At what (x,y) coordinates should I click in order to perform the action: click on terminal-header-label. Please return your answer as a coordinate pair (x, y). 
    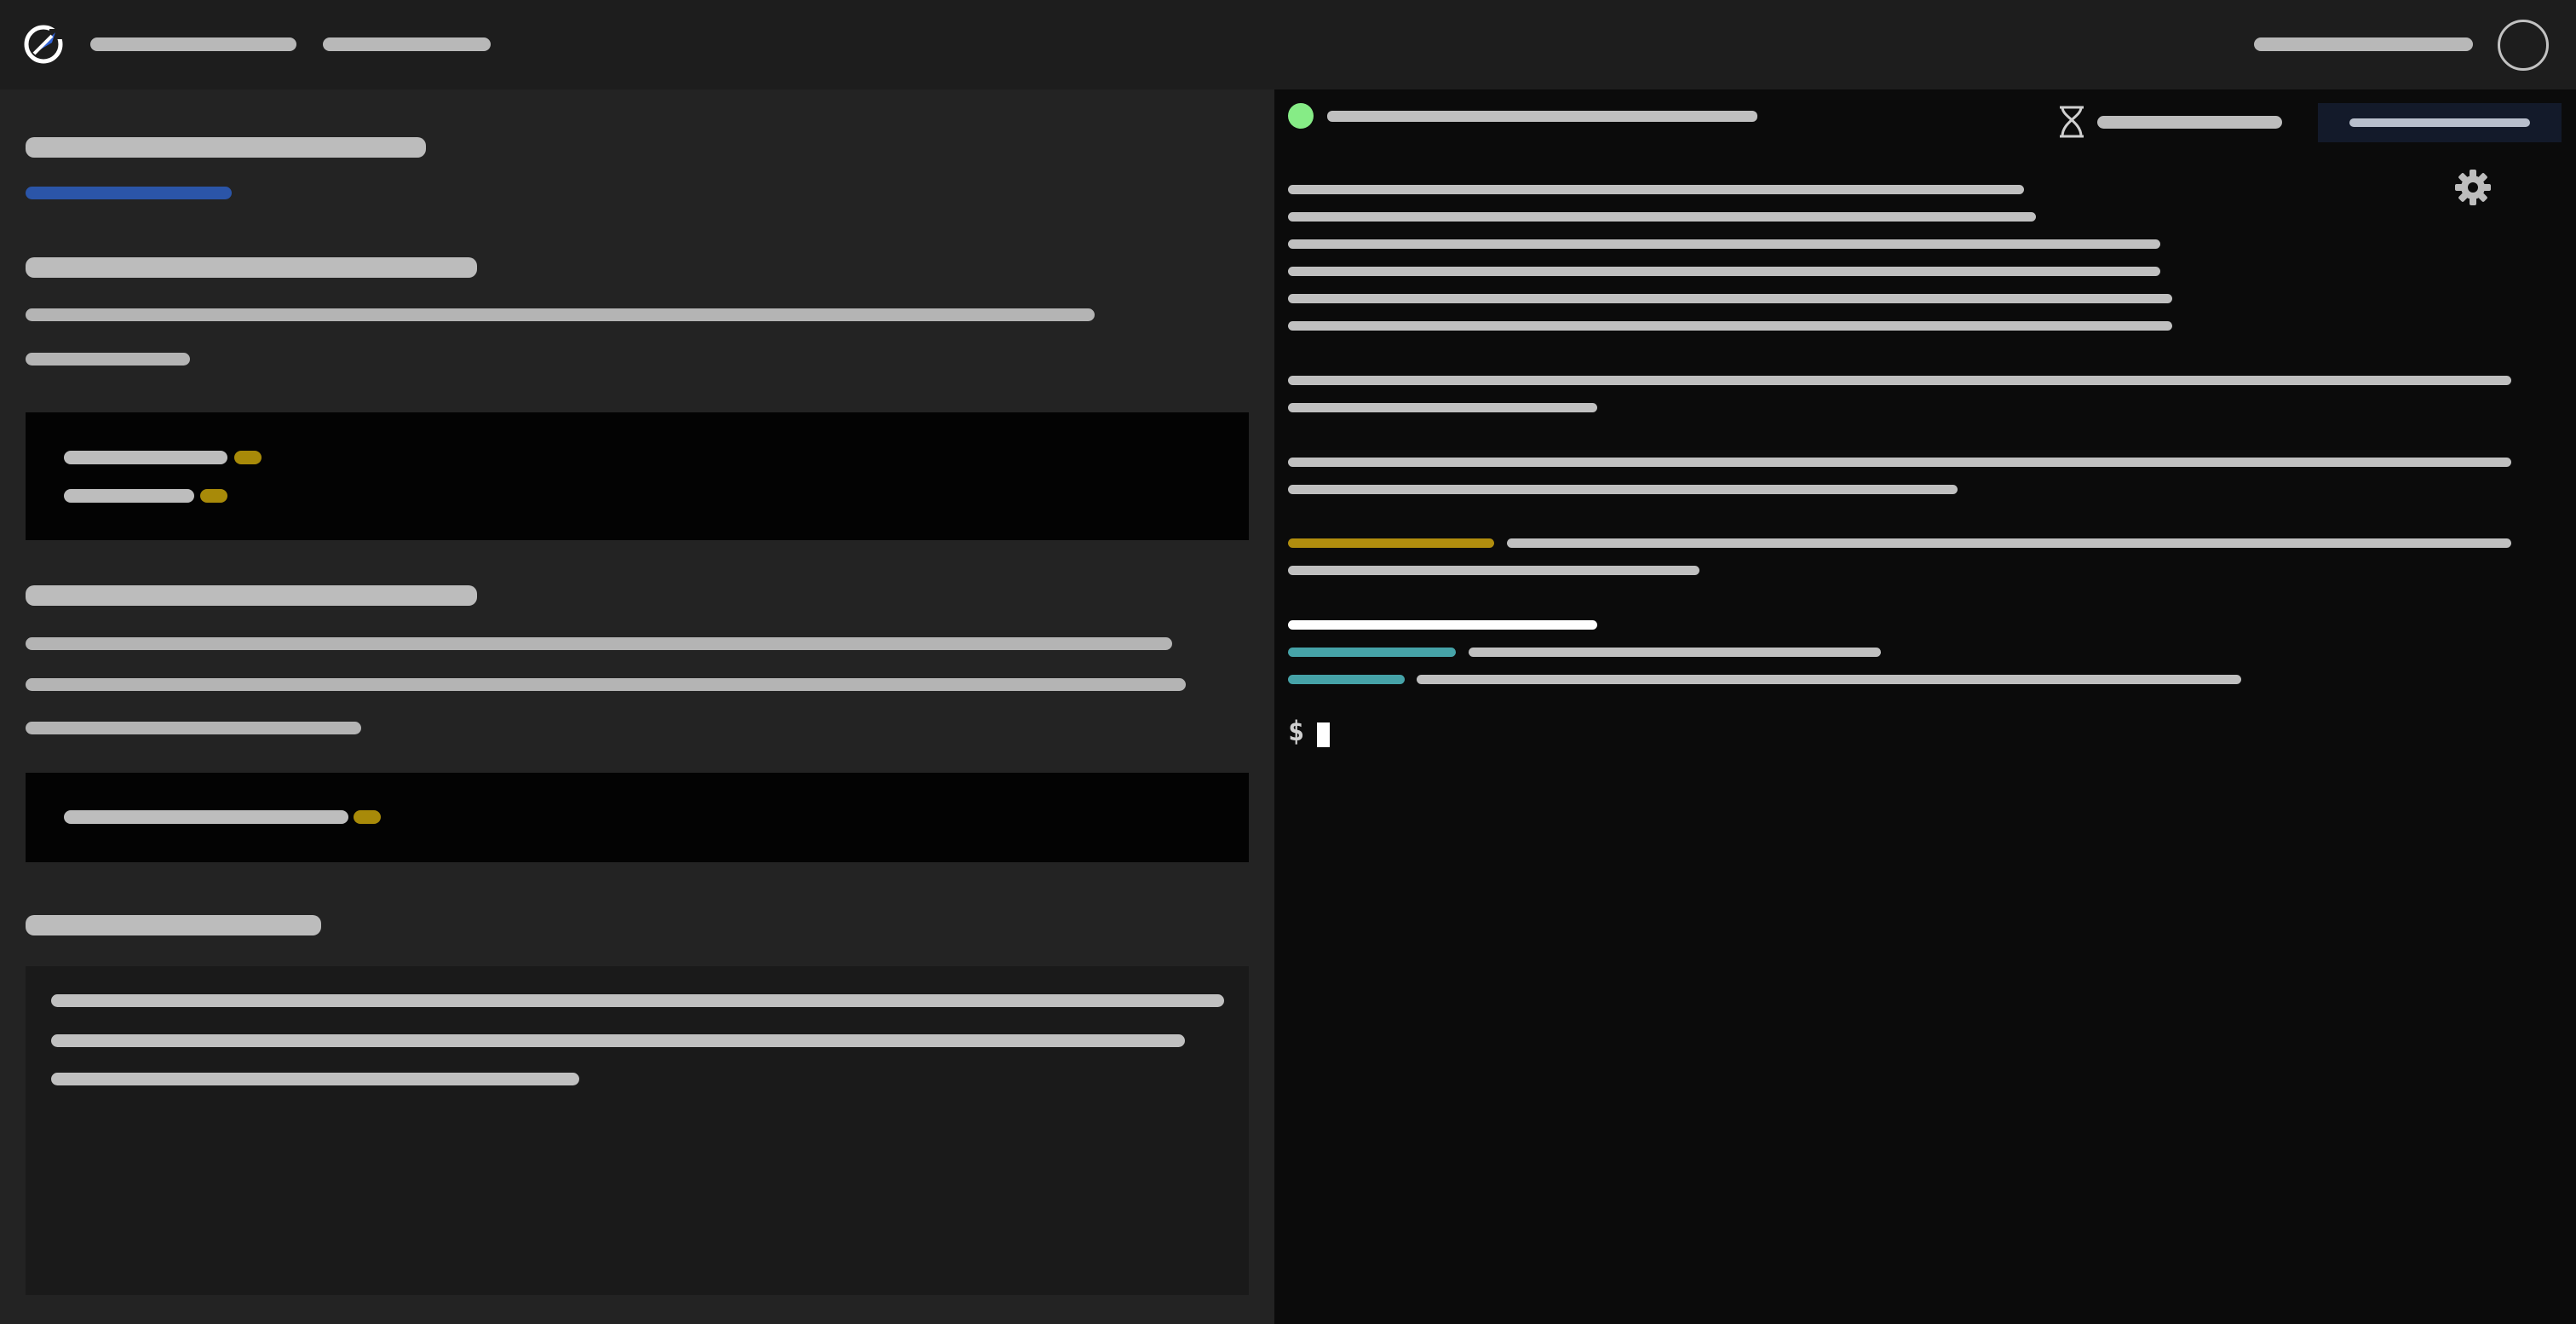
    Looking at the image, I should click on (1542, 116).